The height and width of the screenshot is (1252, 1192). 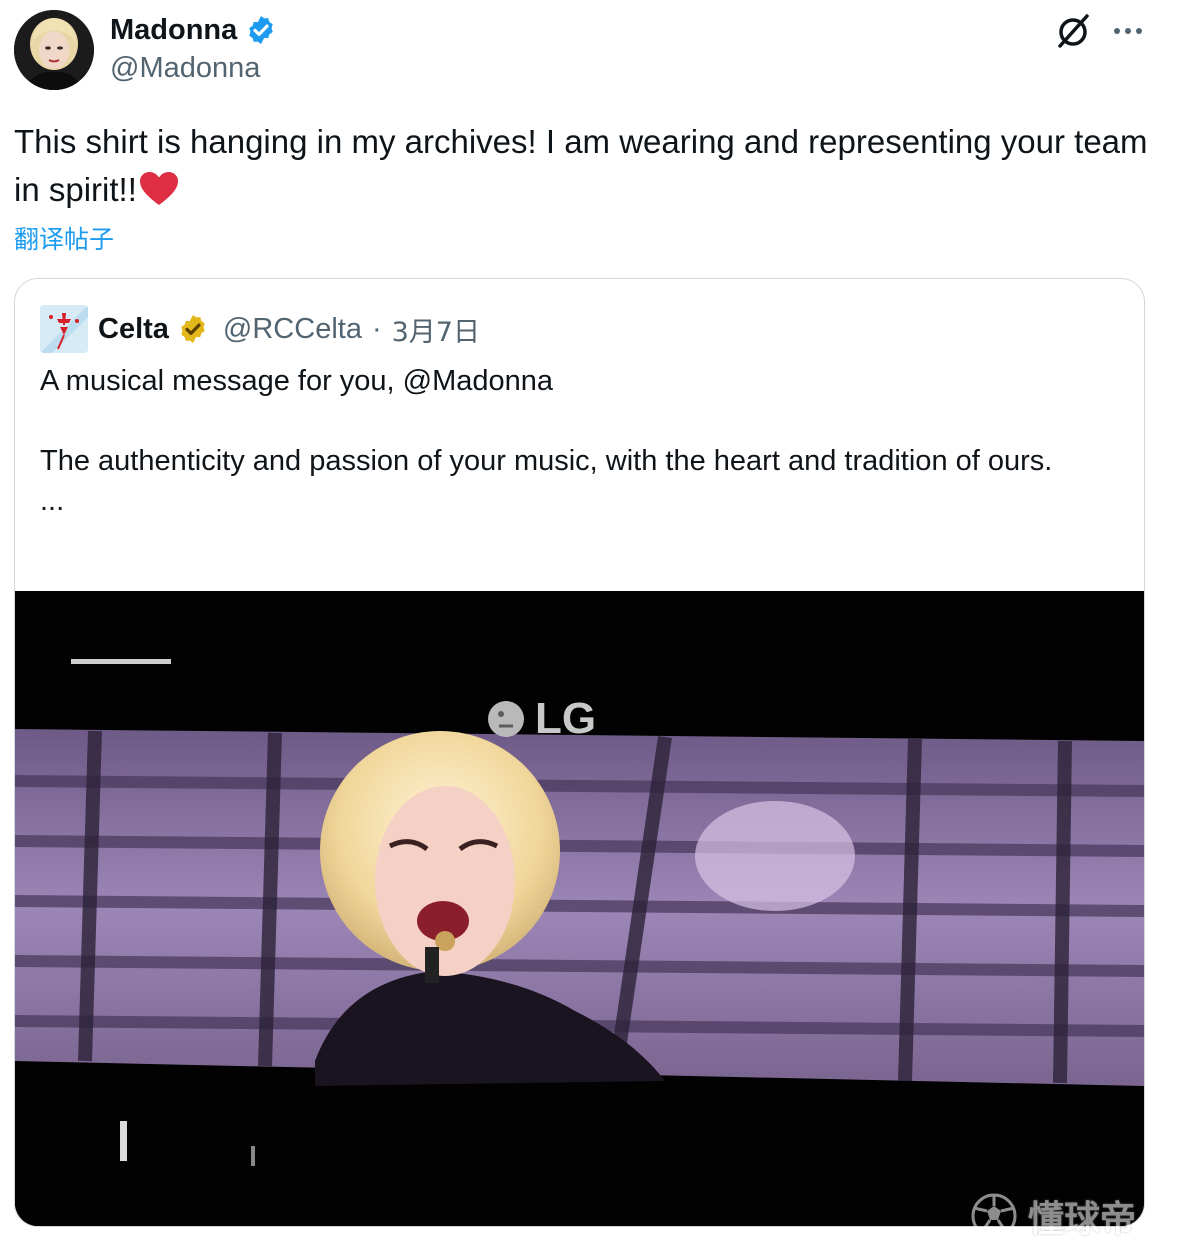 I want to click on quoted-author-name: Celta, so click(x=133, y=329).